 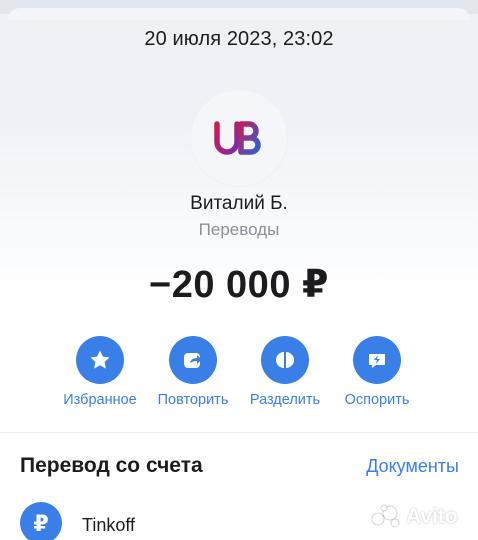 I want to click on avito-watermark: Avito, so click(x=420, y=516).